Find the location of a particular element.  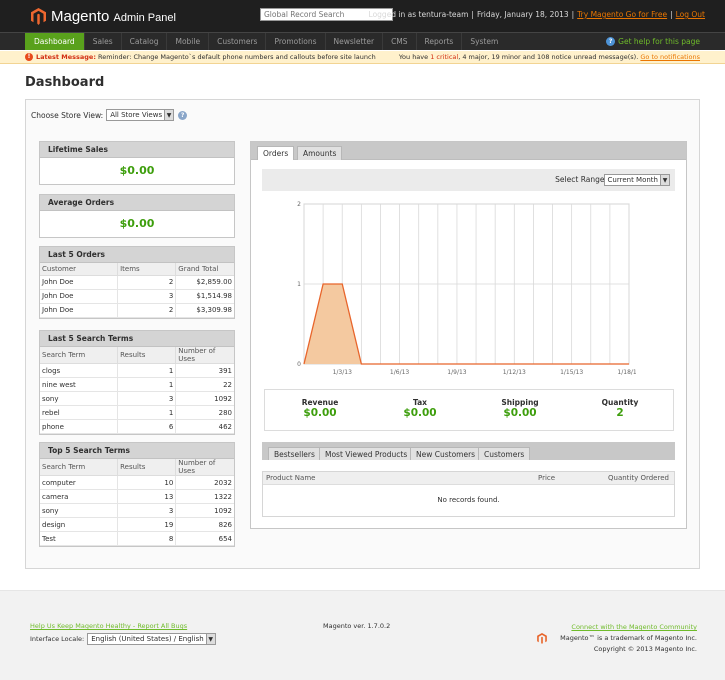

tab-most-viewed-products: Most Viewed Products is located at coordinates (366, 453).